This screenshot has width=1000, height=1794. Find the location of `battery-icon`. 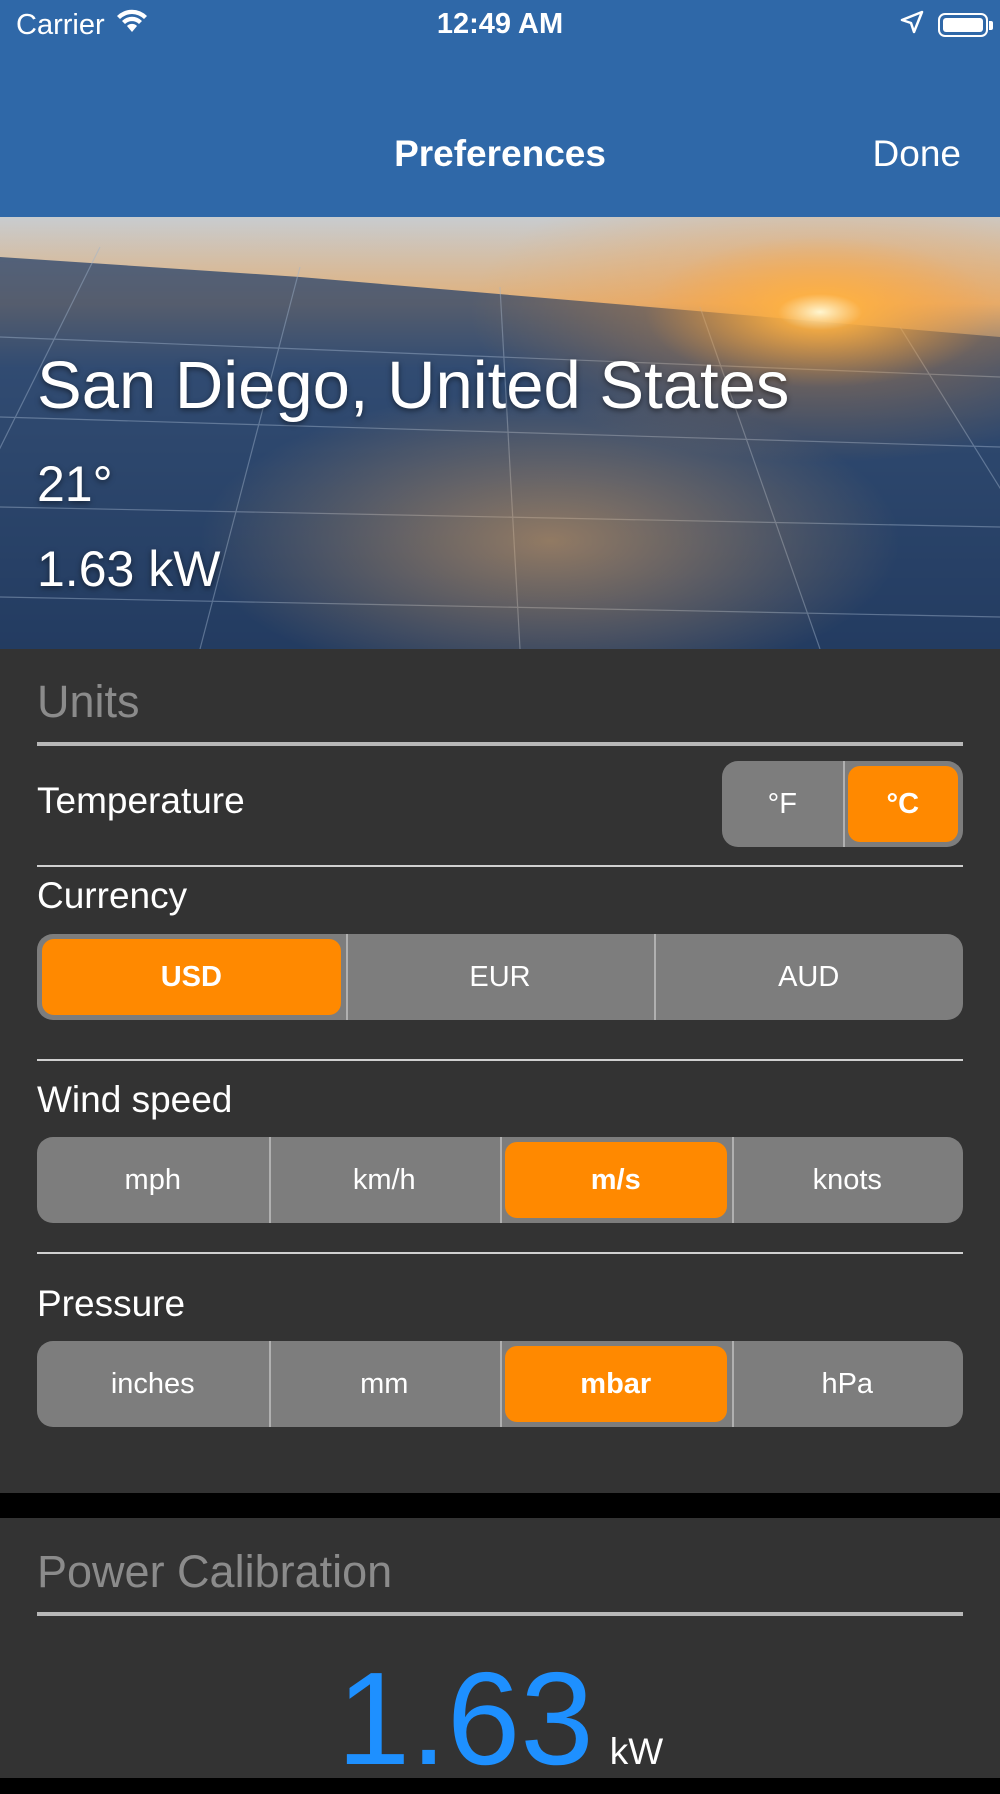

battery-icon is located at coordinates (965, 24).